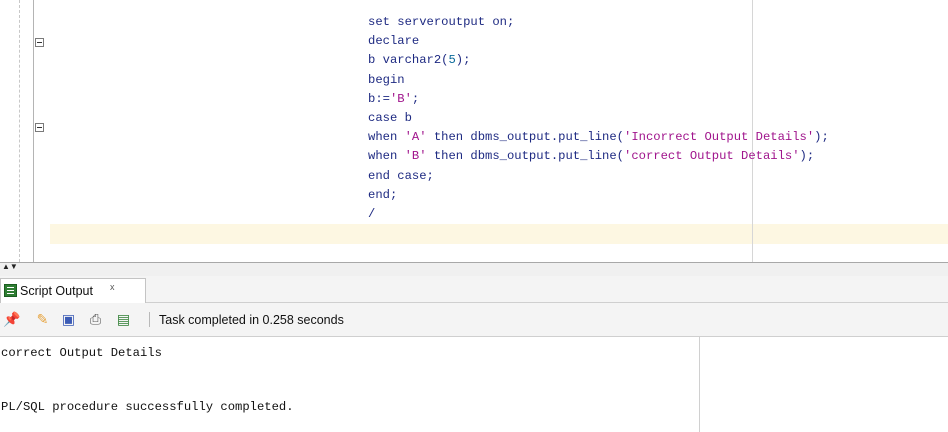  What do you see at coordinates (251, 320) in the screenshot?
I see `task-status-text: Task completed in 0.258 seconds` at bounding box center [251, 320].